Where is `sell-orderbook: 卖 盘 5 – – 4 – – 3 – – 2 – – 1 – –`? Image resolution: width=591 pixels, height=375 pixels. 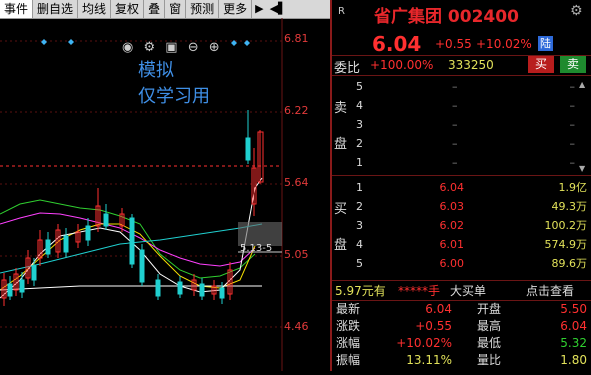
sell-orderbook: 卖 盘 5 – – 4 – – 3 – – 2 – – 1 – – is located at coordinates (461, 124).